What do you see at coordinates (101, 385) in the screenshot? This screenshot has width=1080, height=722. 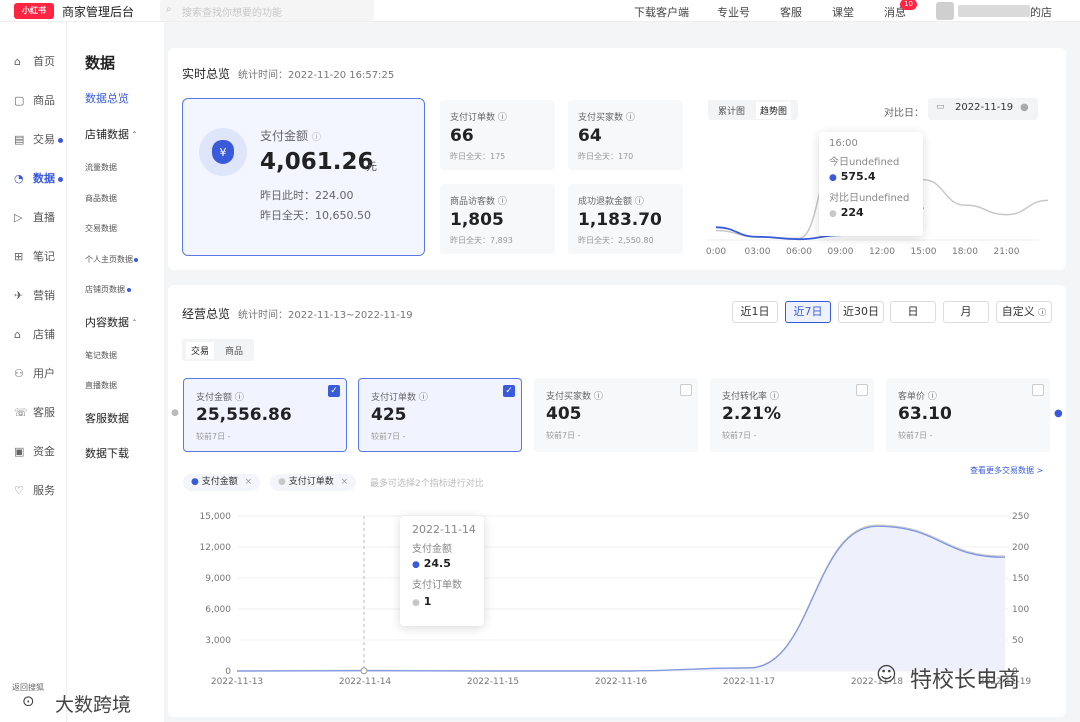 I see `subnav-live-data: 直播数据` at bounding box center [101, 385].